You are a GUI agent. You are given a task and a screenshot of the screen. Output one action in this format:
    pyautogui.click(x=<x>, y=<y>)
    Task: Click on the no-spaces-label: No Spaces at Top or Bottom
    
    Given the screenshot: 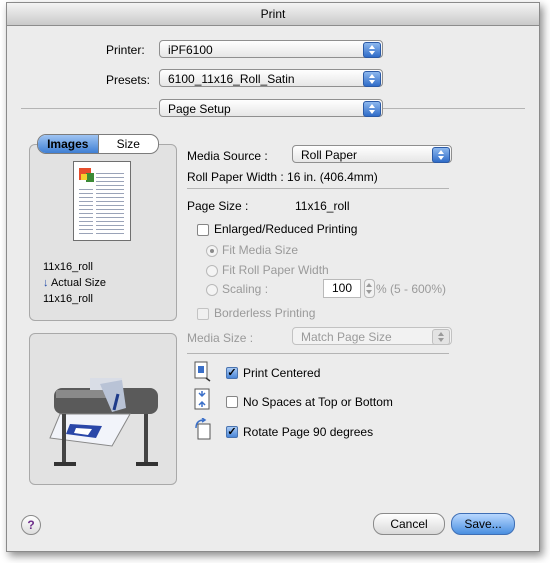 What is the action you would take?
    pyautogui.click(x=318, y=402)
    